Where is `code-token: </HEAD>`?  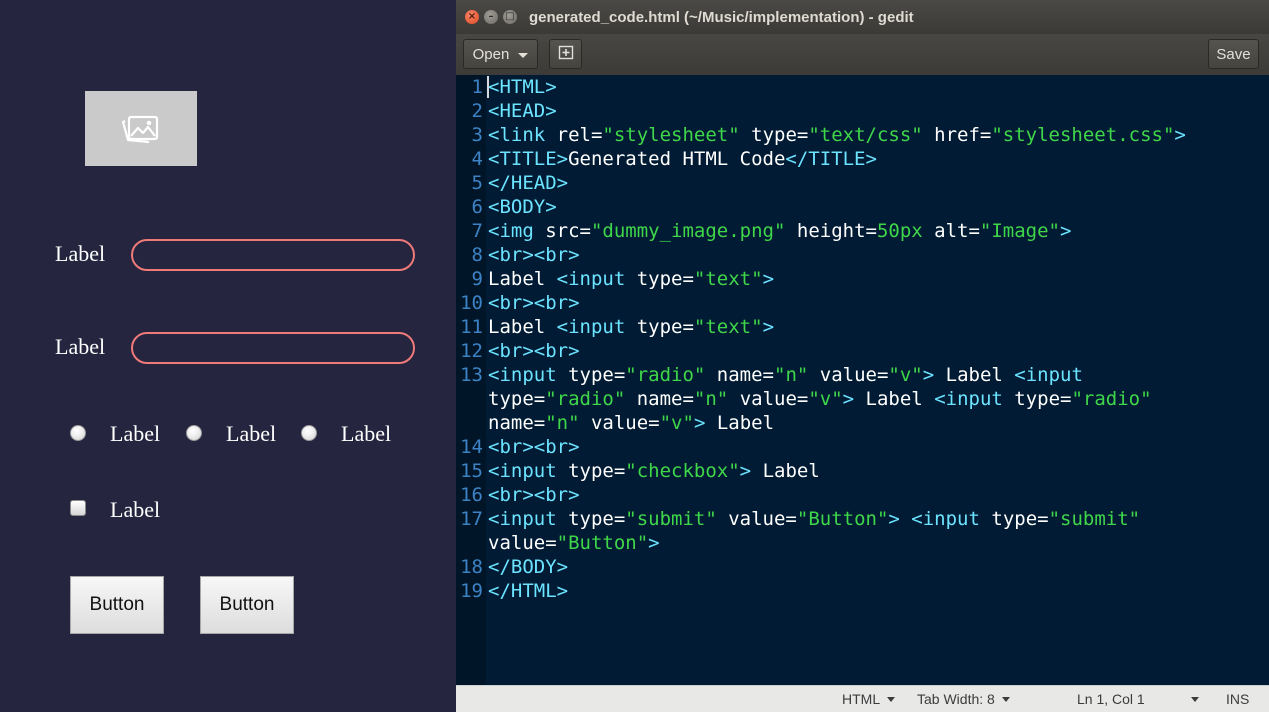
code-token: </HEAD> is located at coordinates (528, 183).